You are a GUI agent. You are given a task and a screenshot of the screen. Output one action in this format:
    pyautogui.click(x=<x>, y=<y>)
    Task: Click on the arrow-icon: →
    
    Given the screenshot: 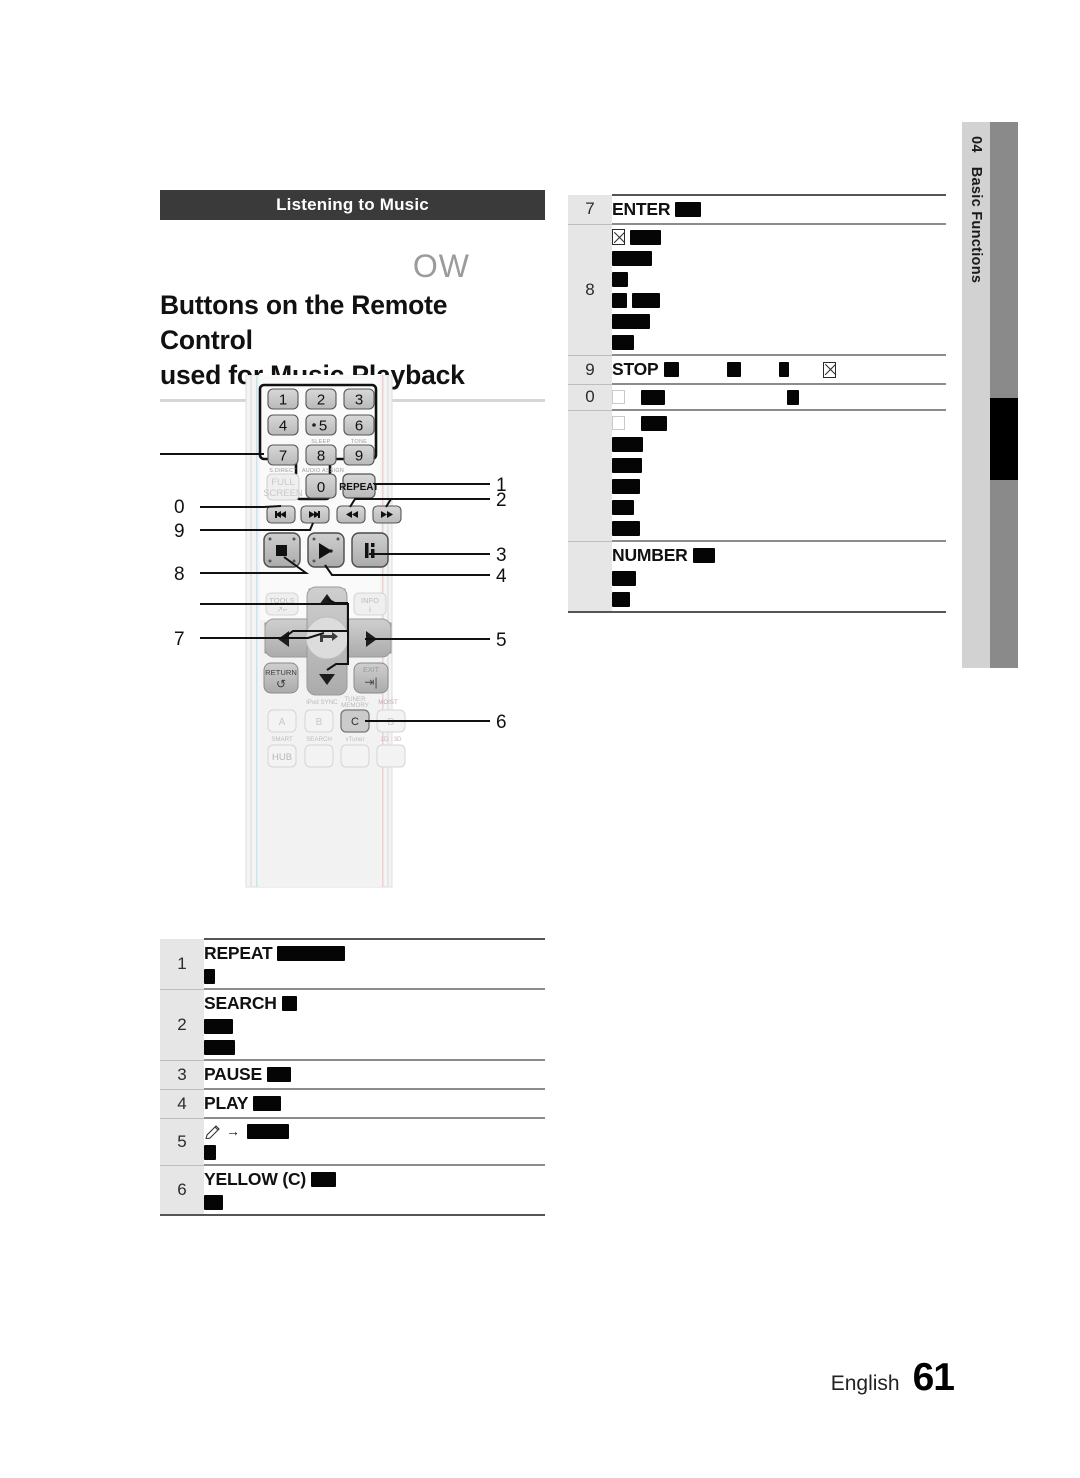 What is the action you would take?
    pyautogui.click(x=233, y=1131)
    